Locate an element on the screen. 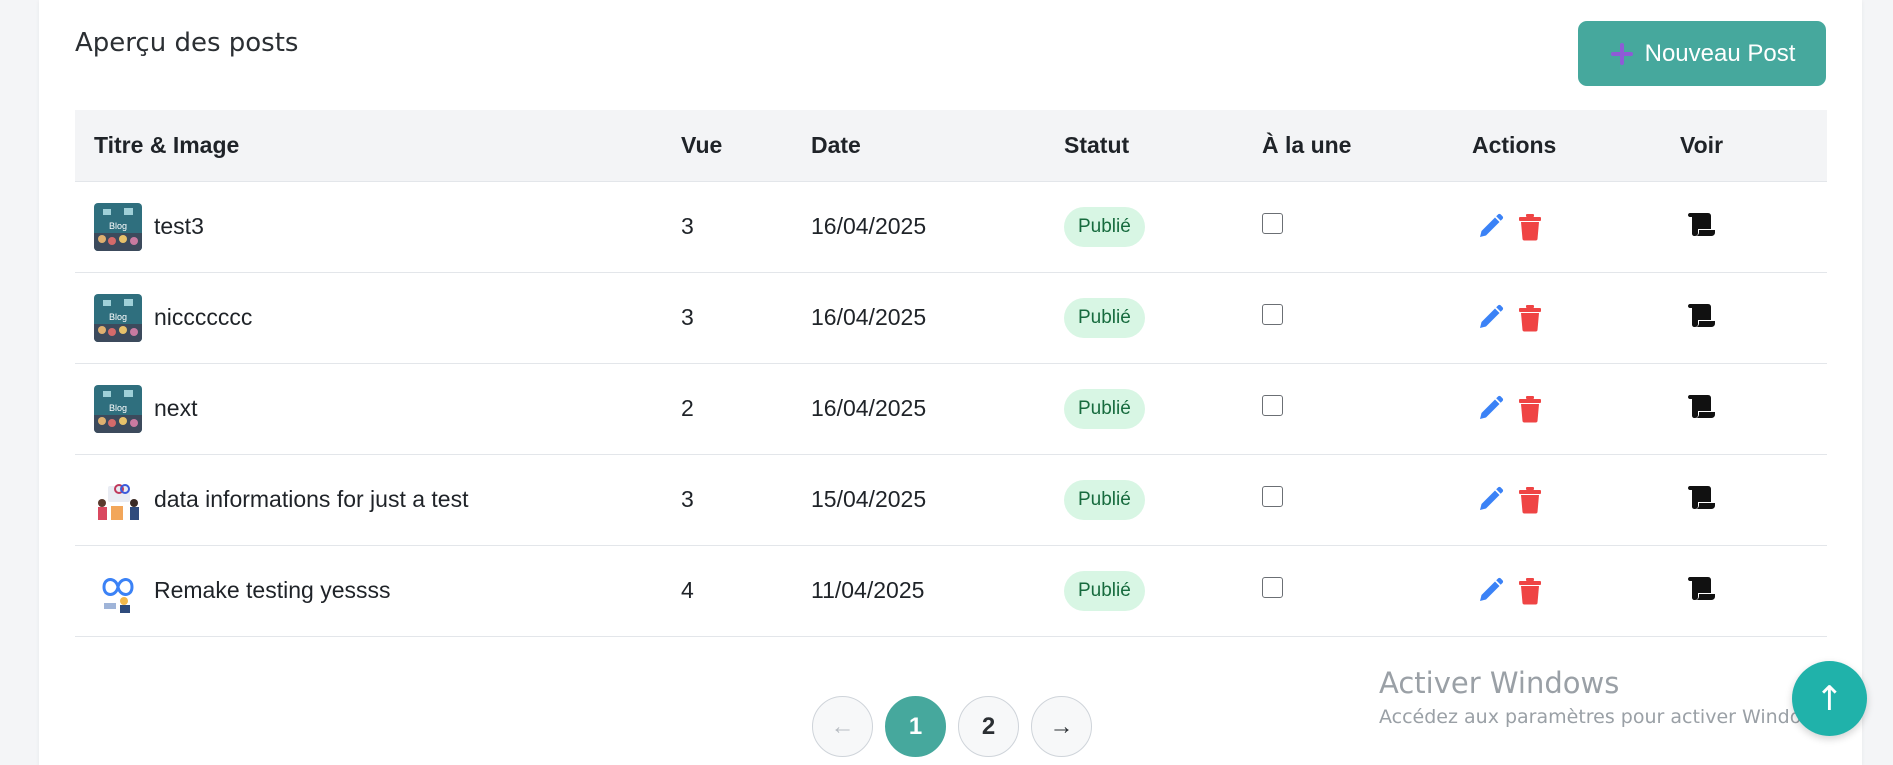 The width and height of the screenshot is (1893, 765). column-header-date: Date is located at coordinates (937, 146).